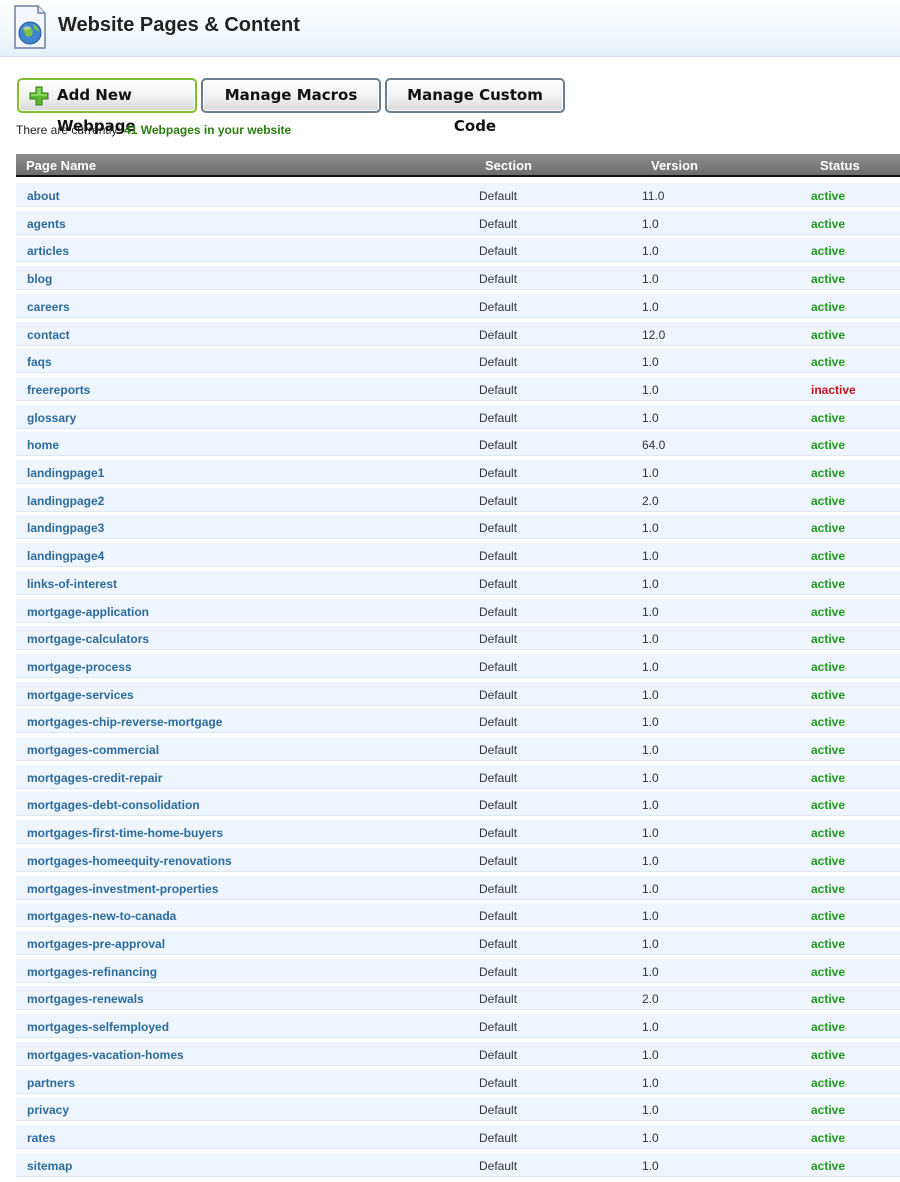 The height and width of the screenshot is (1182, 900). What do you see at coordinates (653, 196) in the screenshot?
I see `version-cell: 11.0` at bounding box center [653, 196].